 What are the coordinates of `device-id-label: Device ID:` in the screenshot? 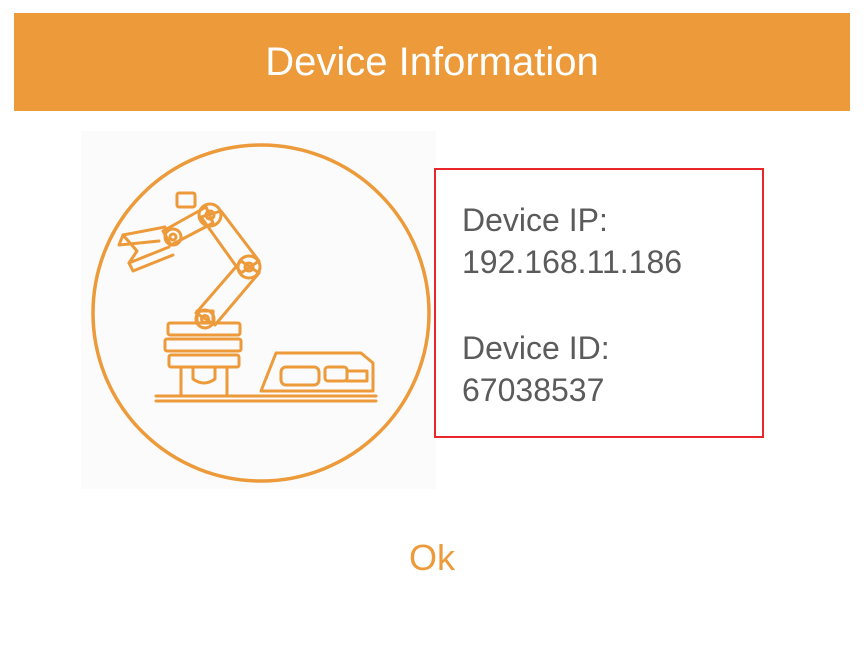 It's located at (536, 348).